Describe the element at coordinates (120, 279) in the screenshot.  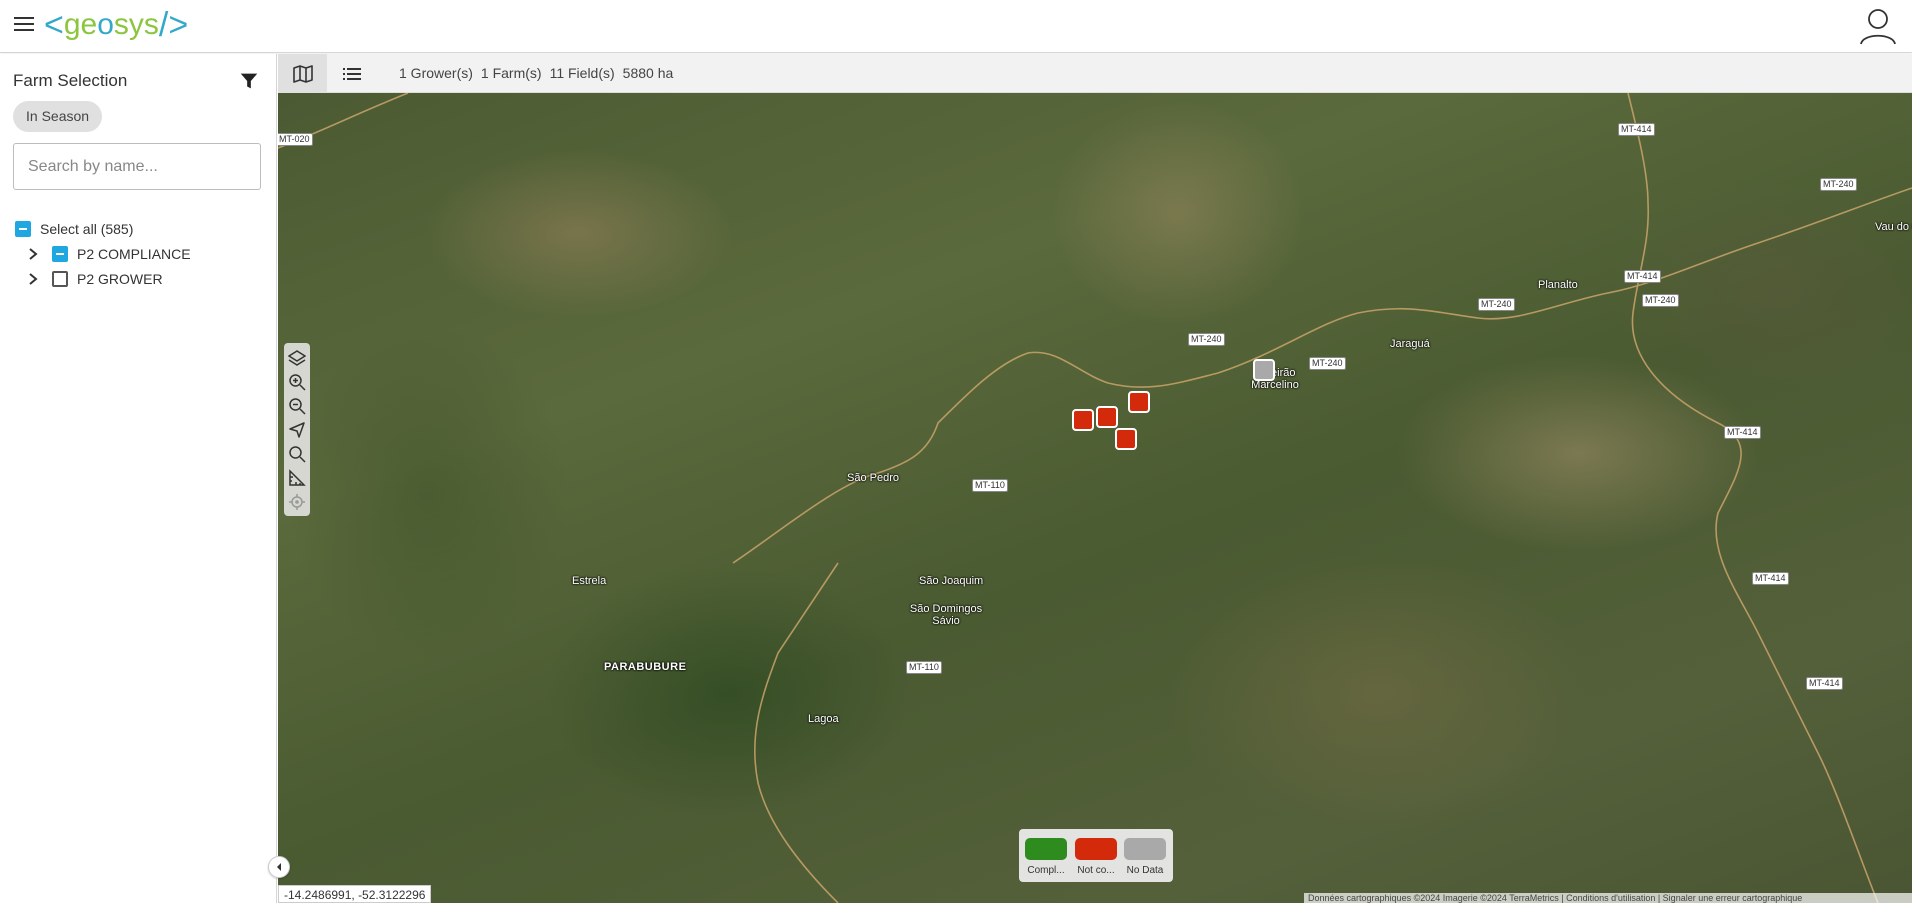
I see `tree-item-label: P2 GROWER` at that location.